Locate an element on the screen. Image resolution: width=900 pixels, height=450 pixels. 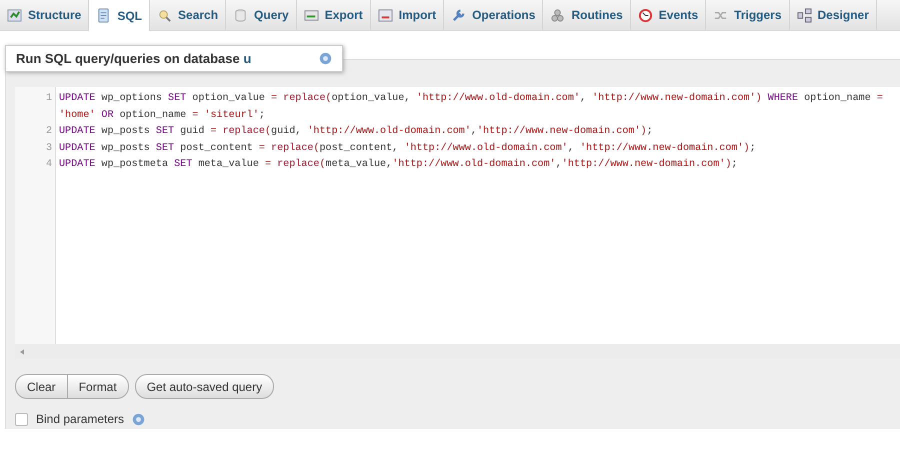
checkbox is located at coordinates (21, 419).